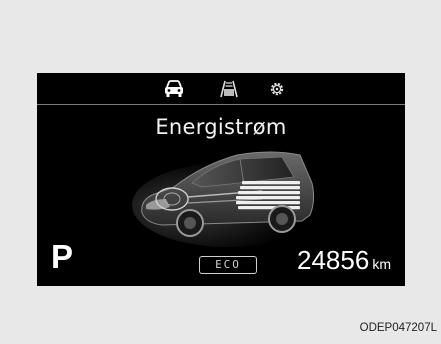  I want to click on car-icon, so click(174, 89).